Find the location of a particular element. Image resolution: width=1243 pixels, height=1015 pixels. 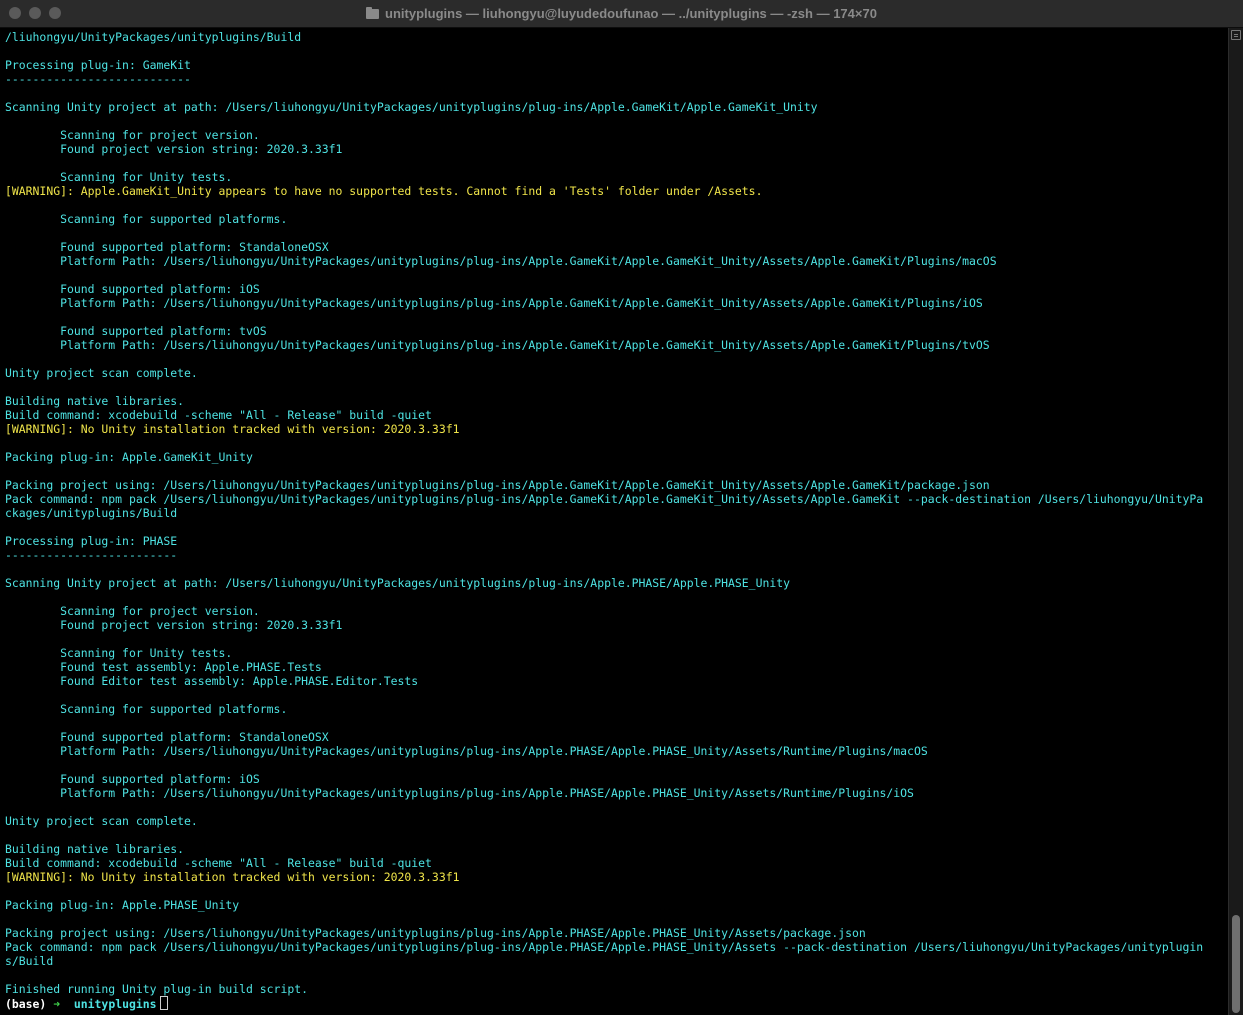

output-line: ckages/unityplugins/Build is located at coordinates (91, 513).